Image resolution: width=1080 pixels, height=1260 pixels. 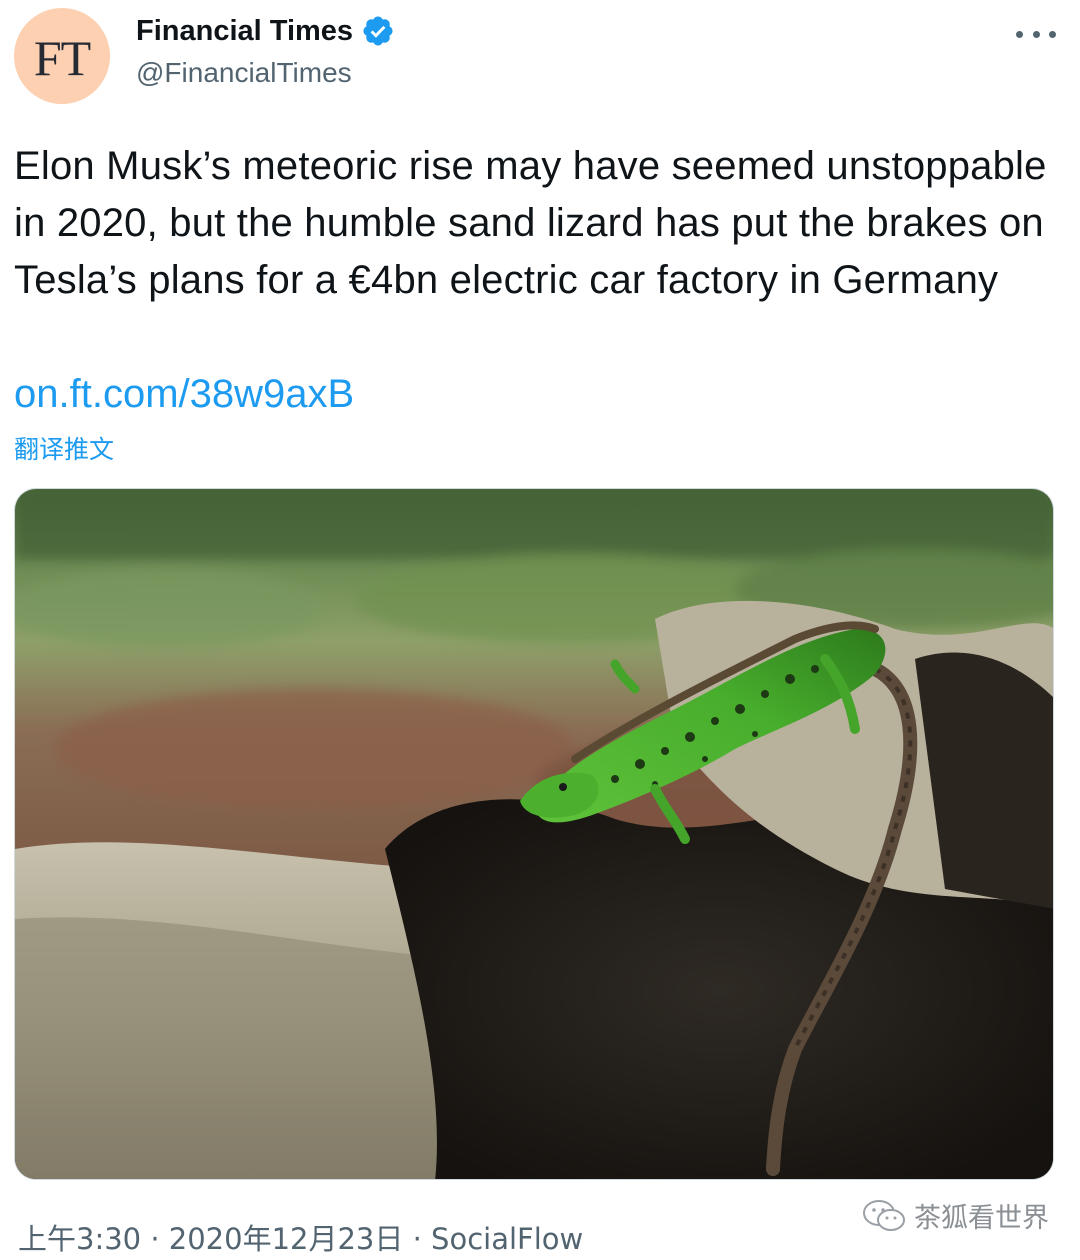 I want to click on watermark: 茶狐看世界, so click(x=955, y=1215).